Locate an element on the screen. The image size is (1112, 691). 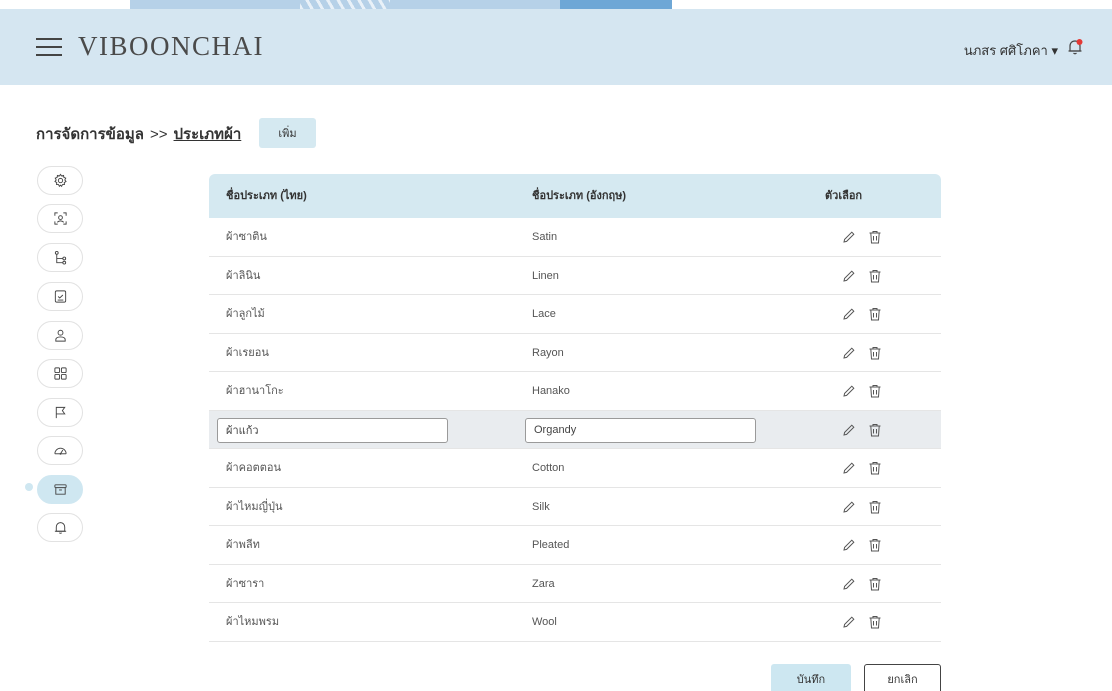
settings-icon is located at coordinates (60, 180).